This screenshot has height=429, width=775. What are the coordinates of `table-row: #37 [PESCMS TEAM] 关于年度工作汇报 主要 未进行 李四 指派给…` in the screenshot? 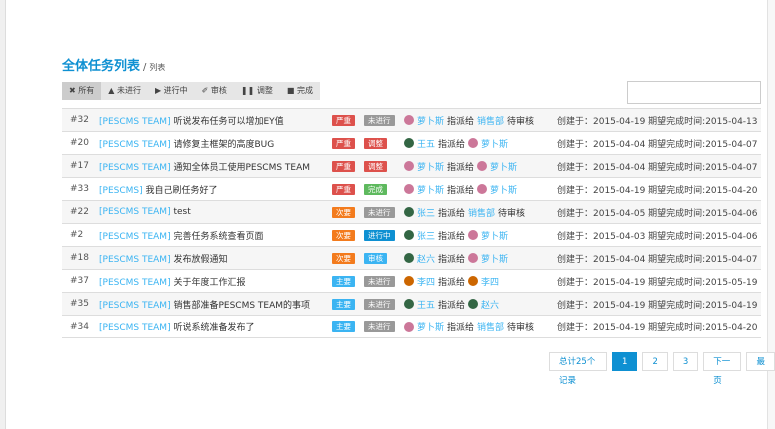 It's located at (411, 280).